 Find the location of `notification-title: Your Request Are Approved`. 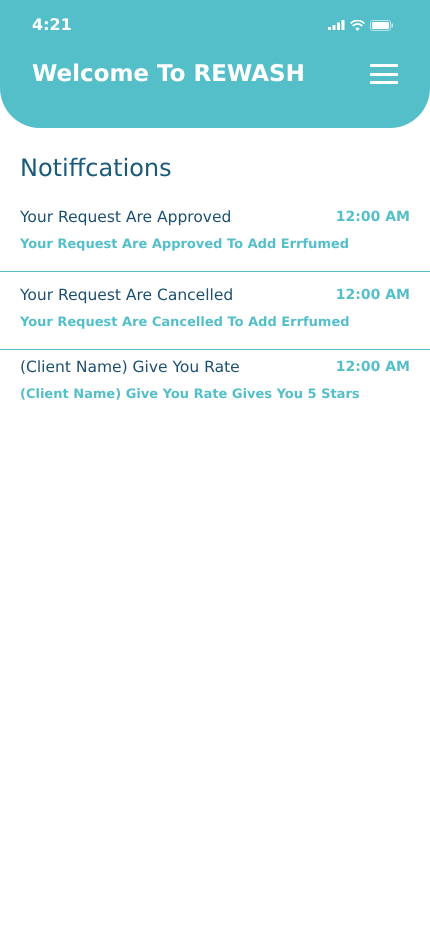

notification-title: Your Request Are Approved is located at coordinates (126, 217).